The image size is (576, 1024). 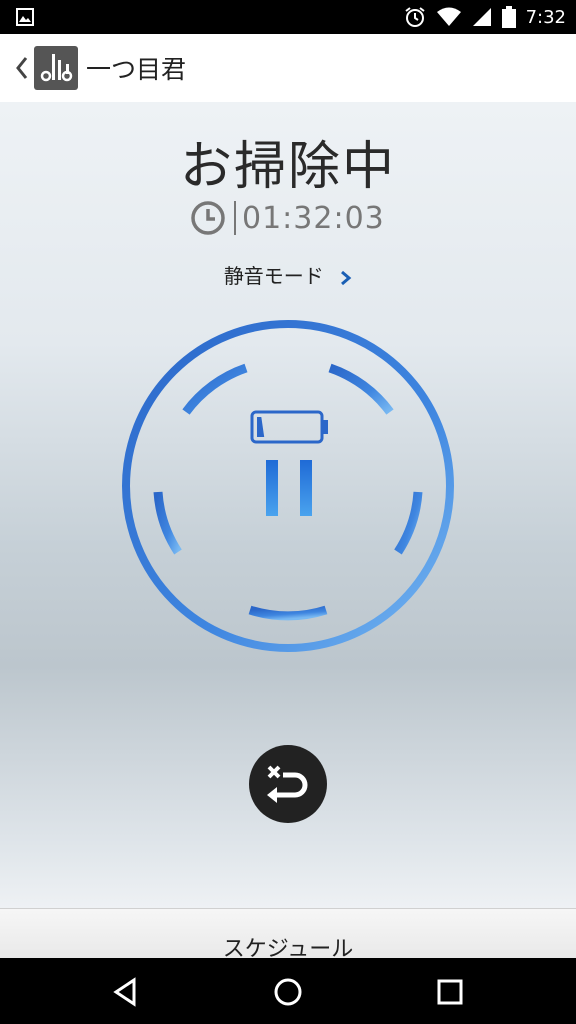 What do you see at coordinates (450, 992) in the screenshot?
I see `nav-recents-icon` at bounding box center [450, 992].